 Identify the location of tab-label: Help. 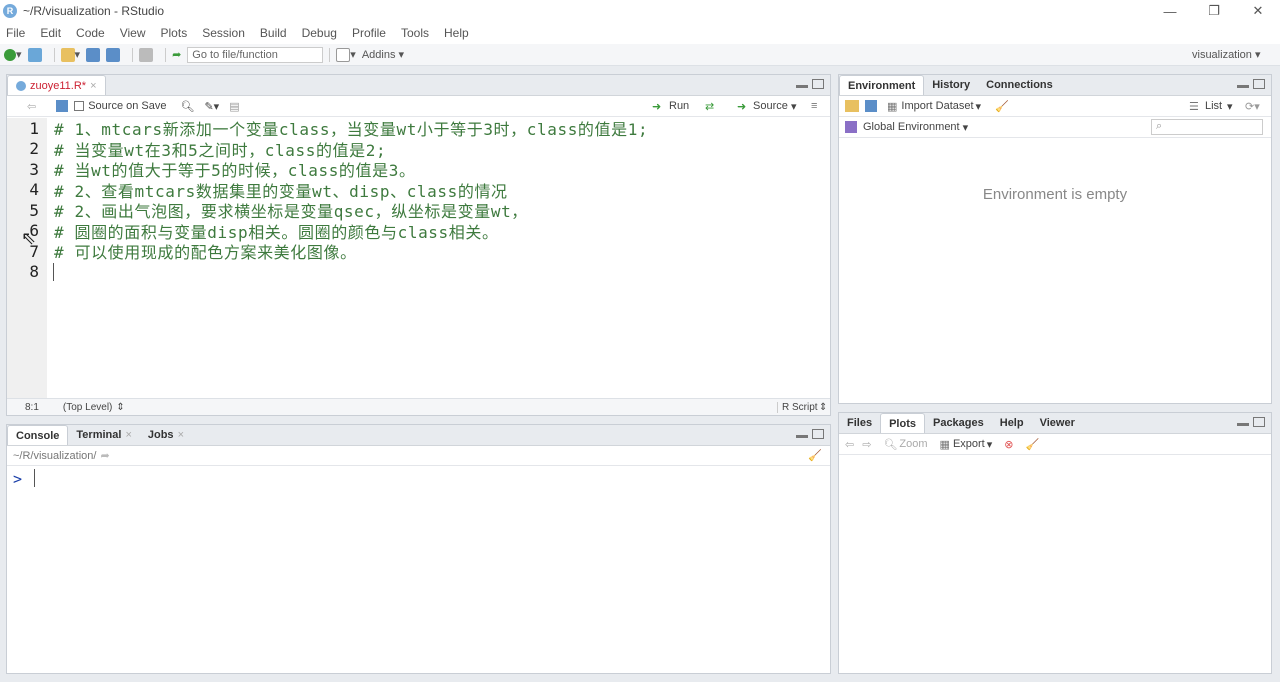
(1011, 423).